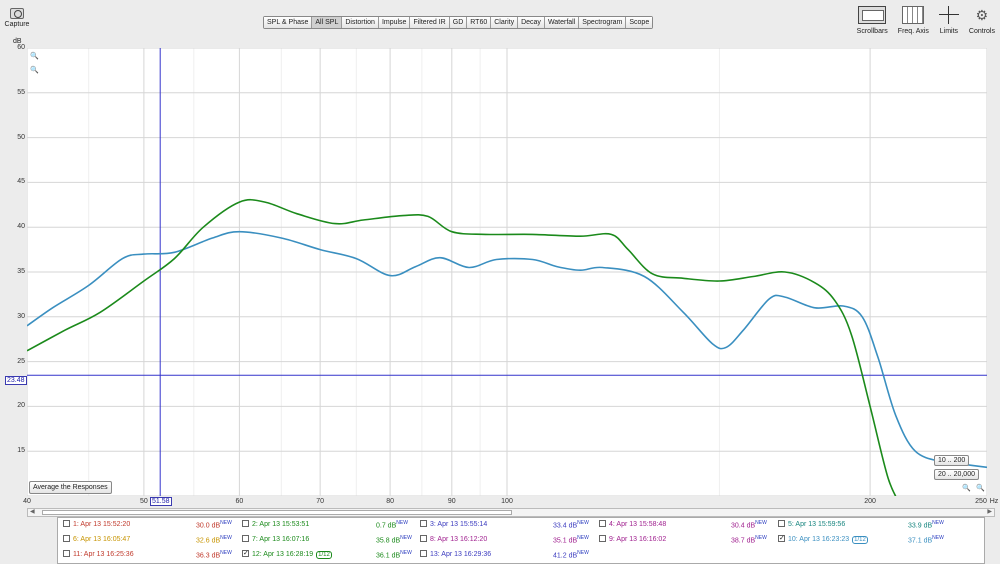 The image size is (1000, 564). I want to click on range-20-20000-button: 20 .. 20,000, so click(956, 474).